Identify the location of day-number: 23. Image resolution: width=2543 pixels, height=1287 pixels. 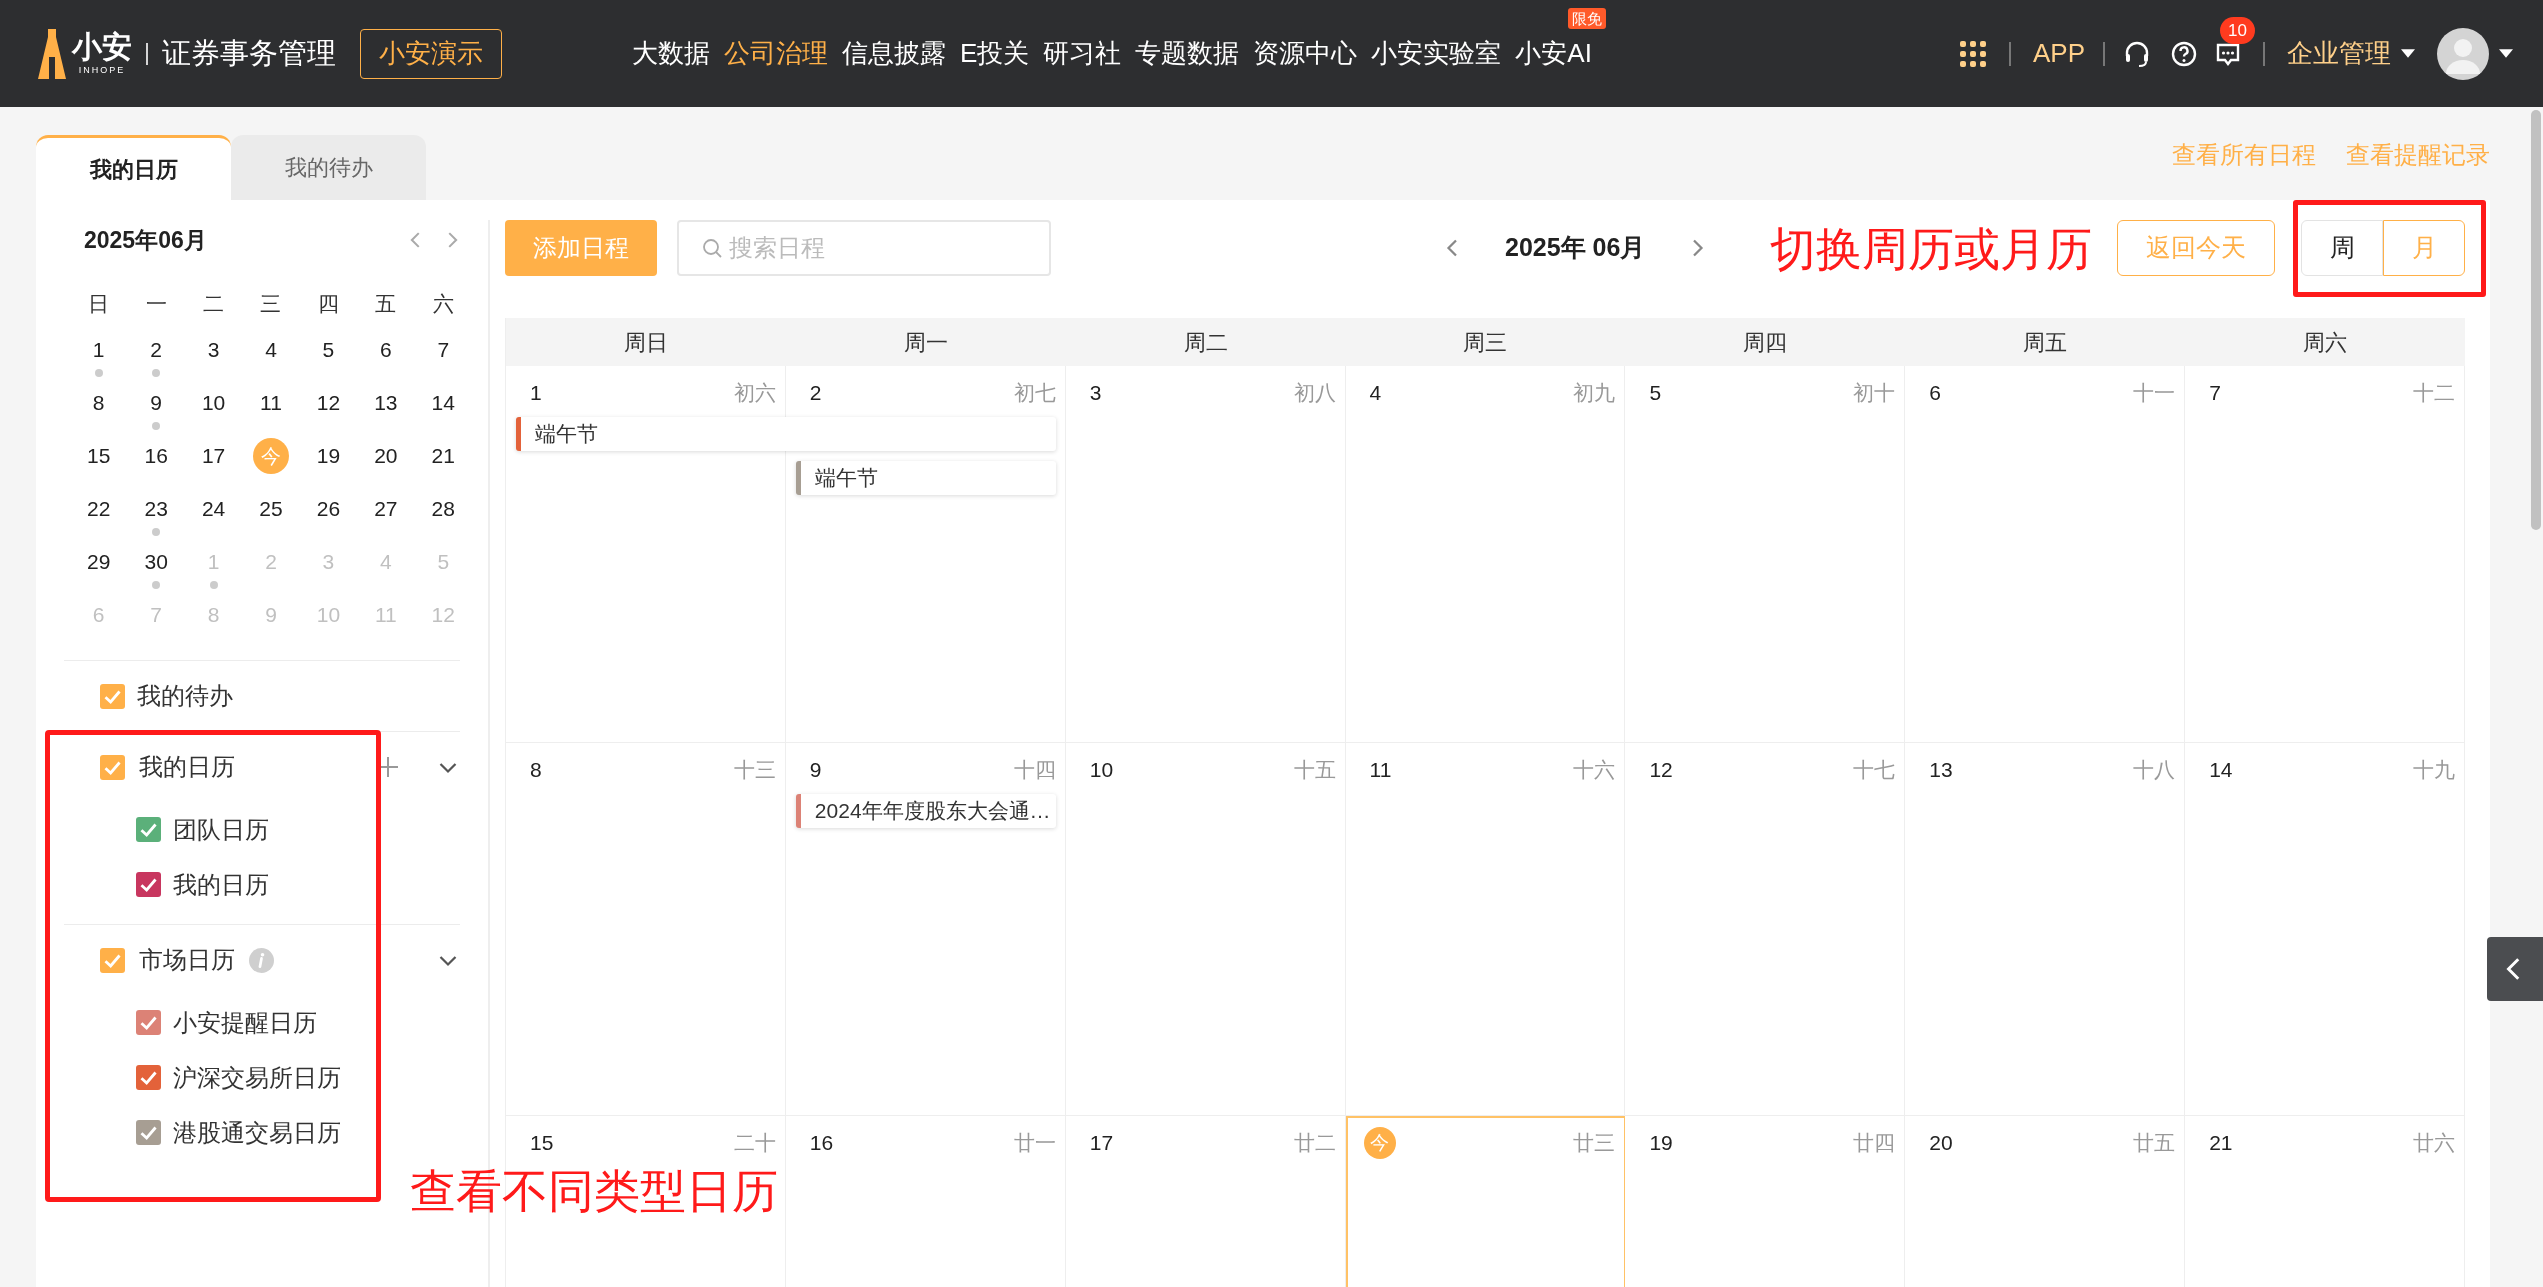
(156, 509).